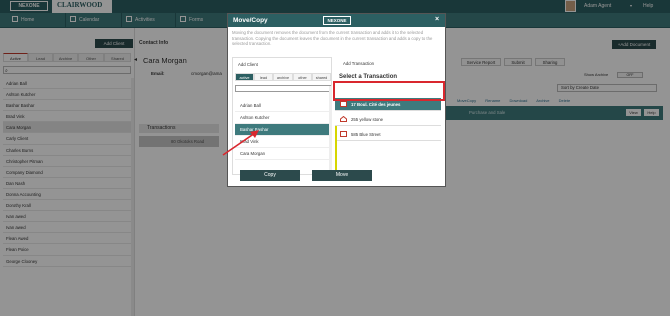 This screenshot has width=670, height=316. Describe the element at coordinates (244, 77) in the screenshot. I see `tab-active: active` at that location.